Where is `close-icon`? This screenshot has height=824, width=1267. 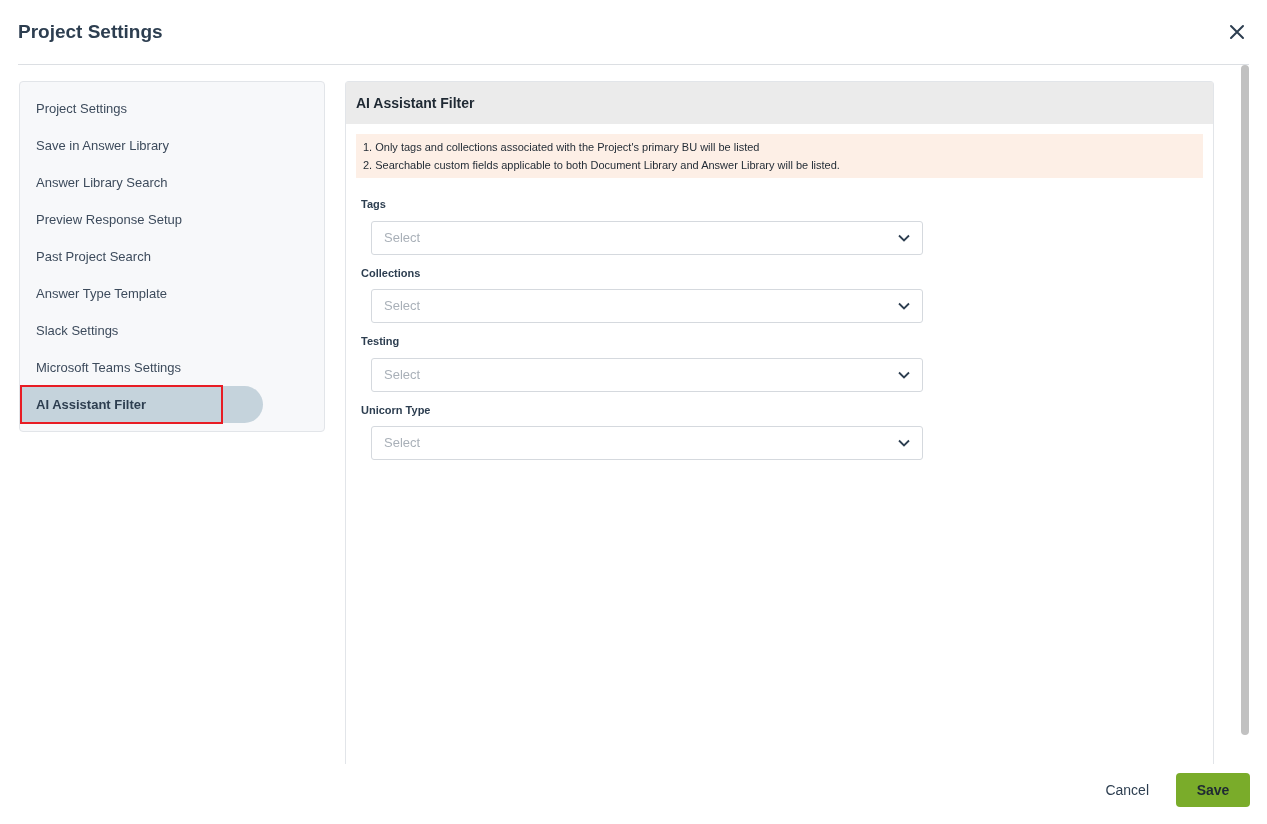 close-icon is located at coordinates (1237, 32).